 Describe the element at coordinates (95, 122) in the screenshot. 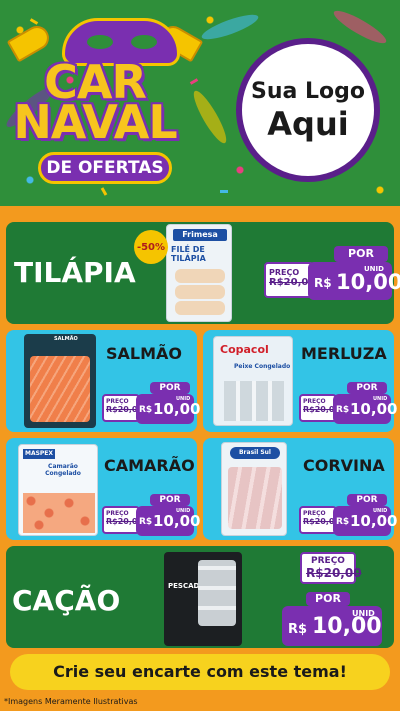

I see `title-line-2: NAVAL` at that location.